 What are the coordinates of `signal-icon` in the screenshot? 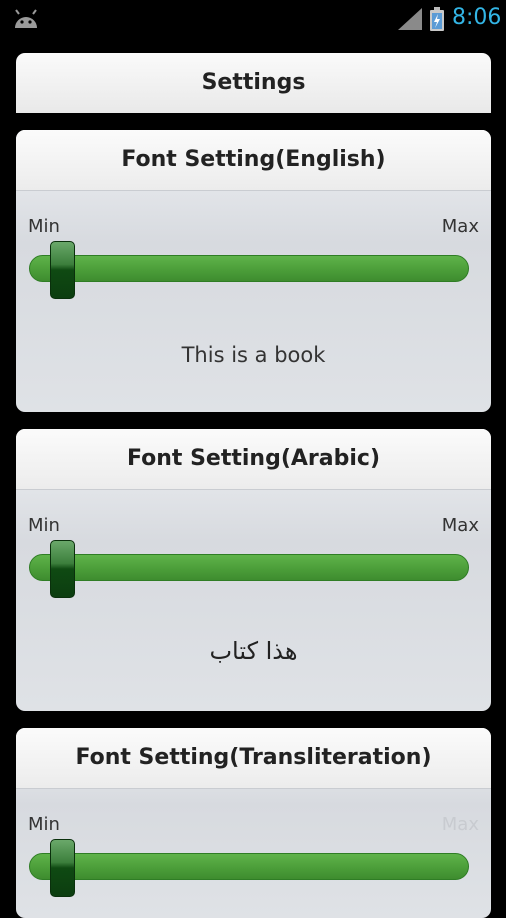 It's located at (410, 19).